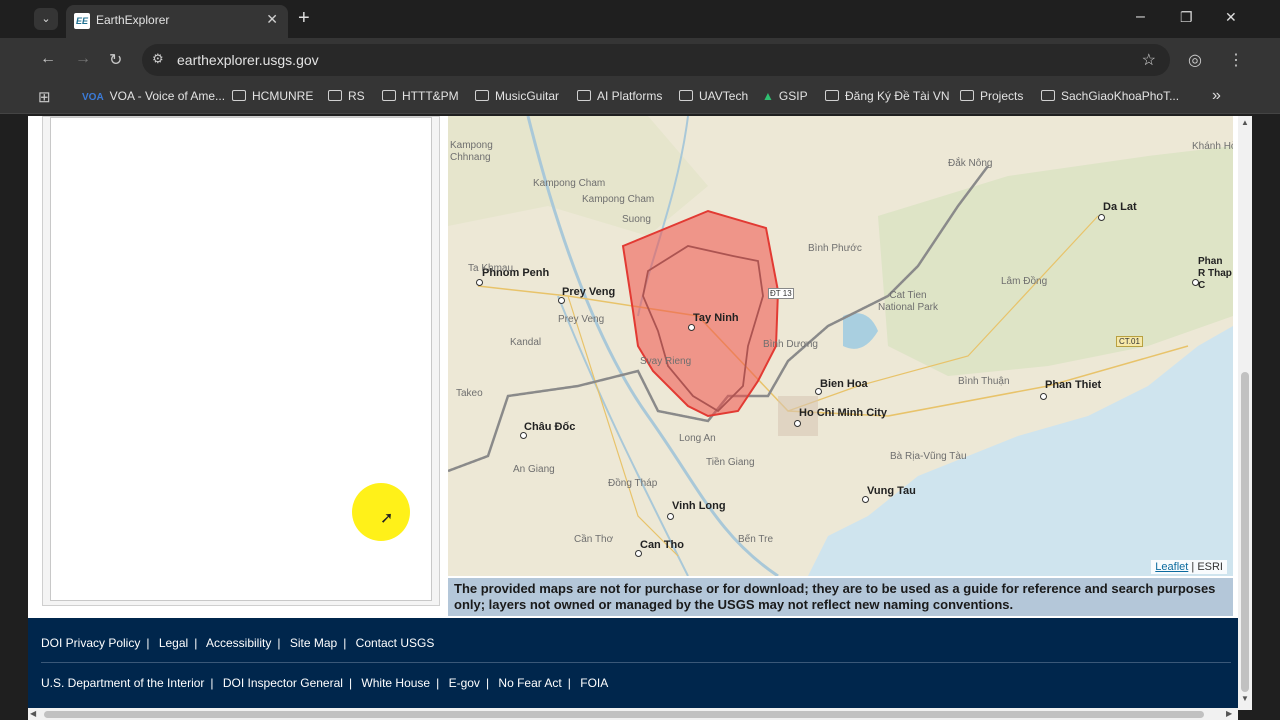 The height and width of the screenshot is (720, 1280). What do you see at coordinates (908, 301) in the screenshot?
I see `region-label: Cat Tien National Park` at bounding box center [908, 301].